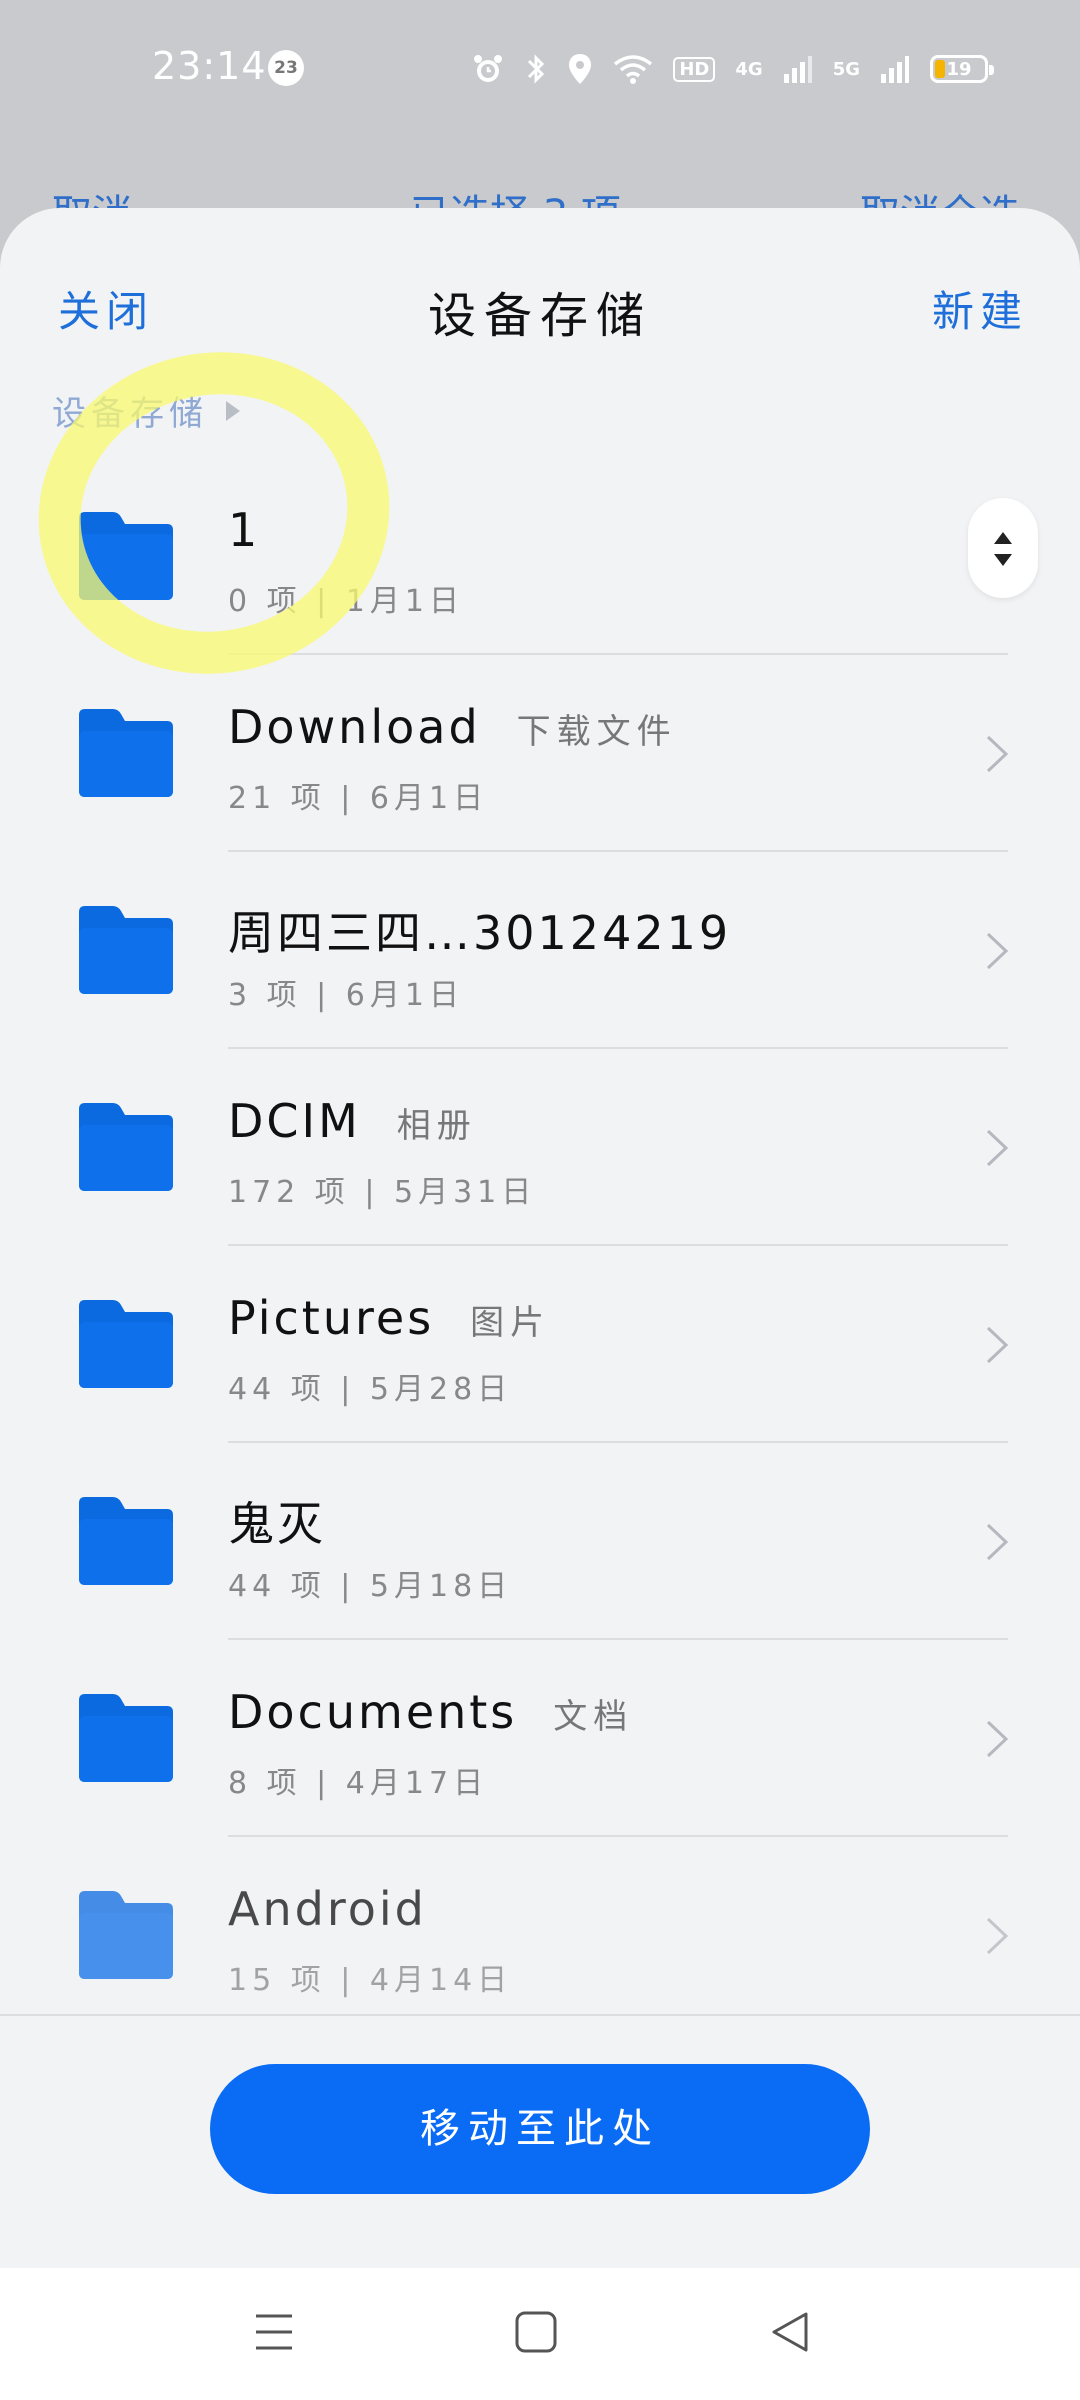 The height and width of the screenshot is (2400, 1080). What do you see at coordinates (540, 2015) in the screenshot?
I see `footer-divider` at bounding box center [540, 2015].